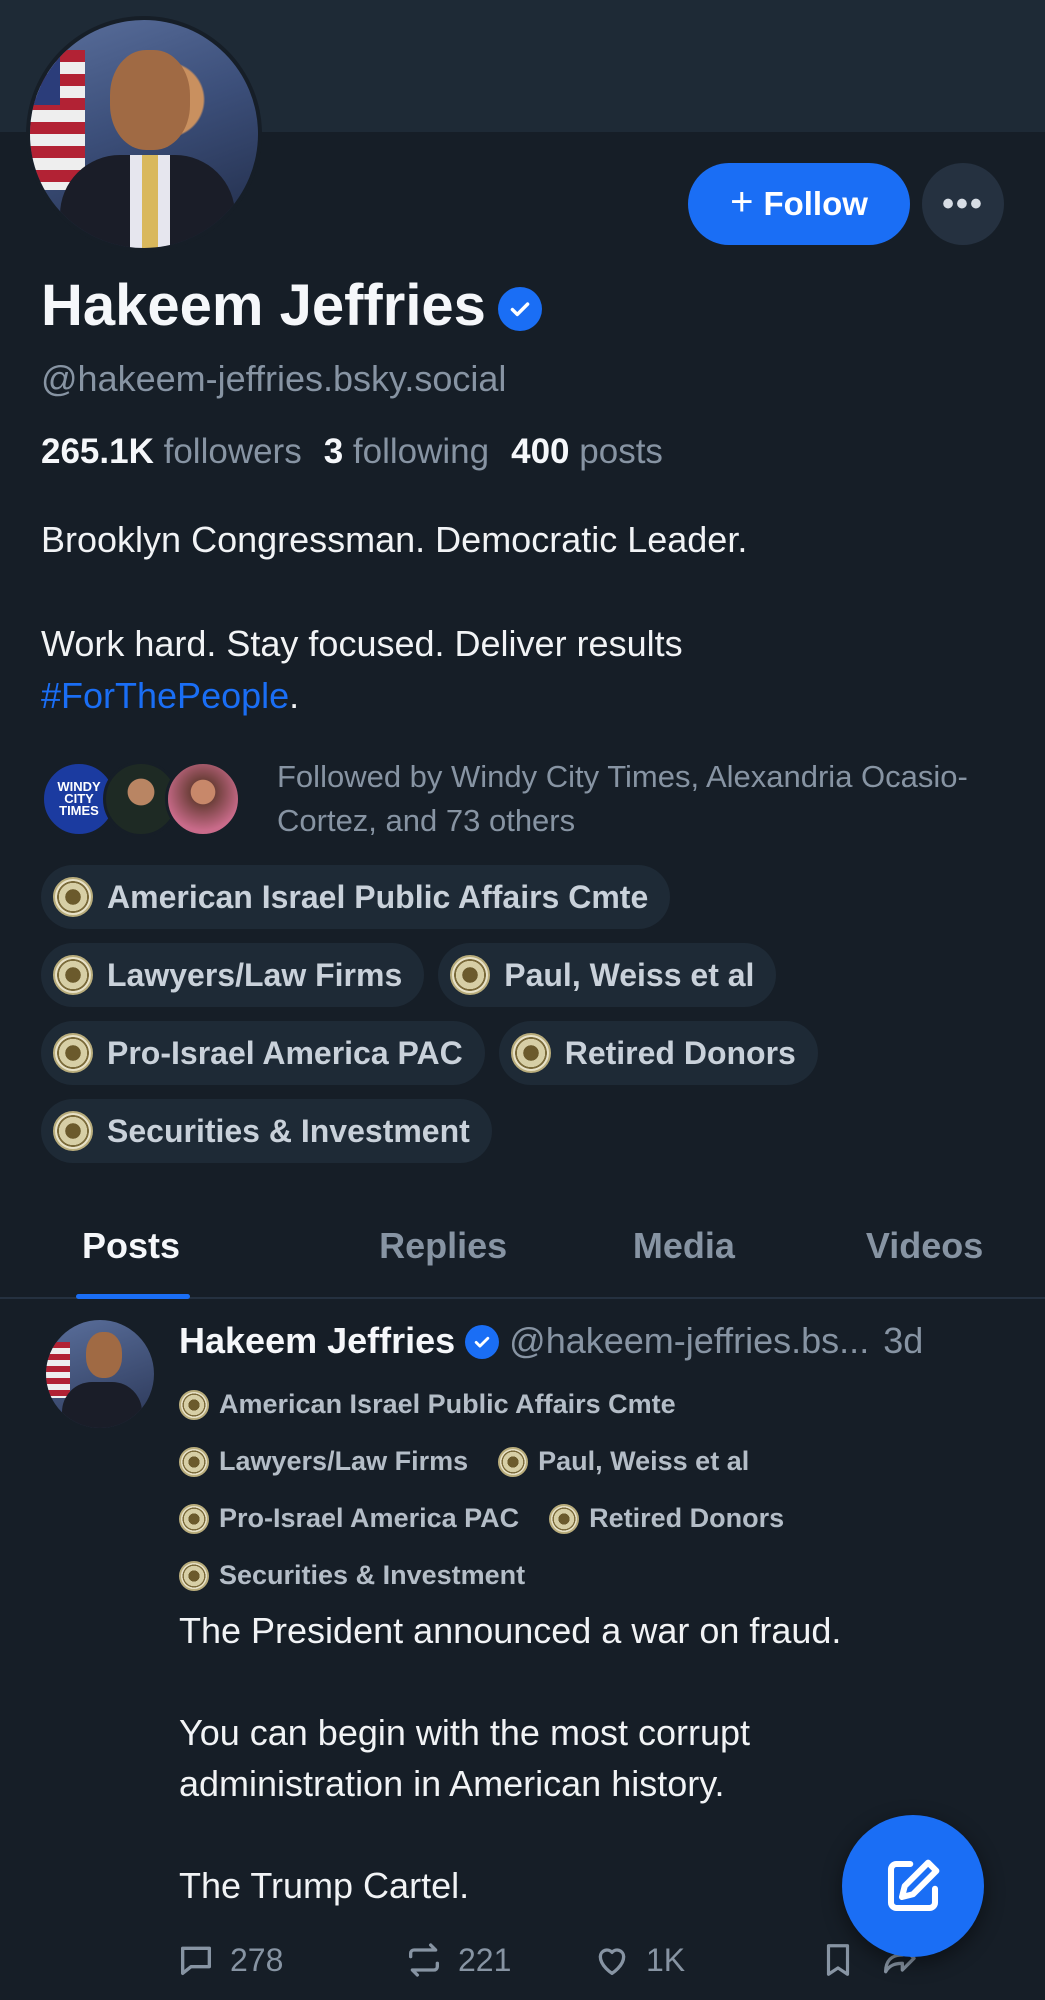 This screenshot has height=2000, width=1045. I want to click on follow-button: + Follow, so click(799, 204).